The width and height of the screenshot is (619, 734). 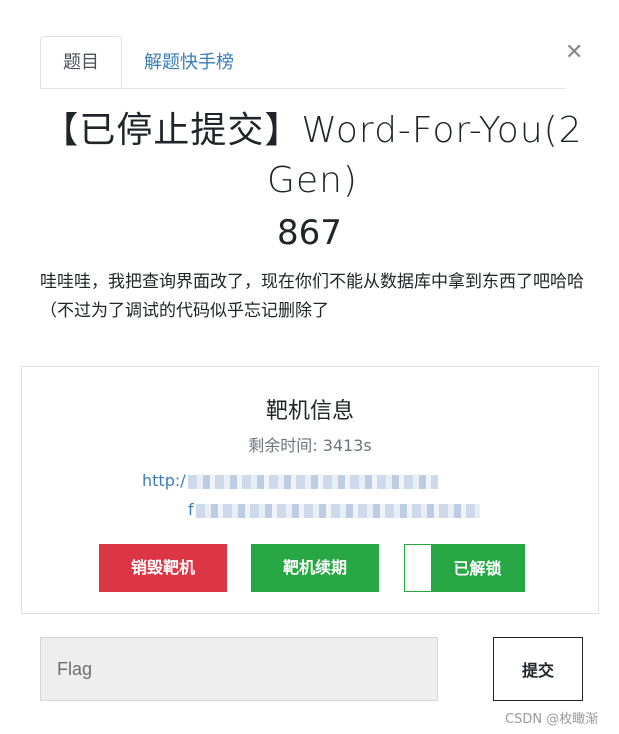 I want to click on remaining-time: 剩余时间: 3413s, so click(x=310, y=445).